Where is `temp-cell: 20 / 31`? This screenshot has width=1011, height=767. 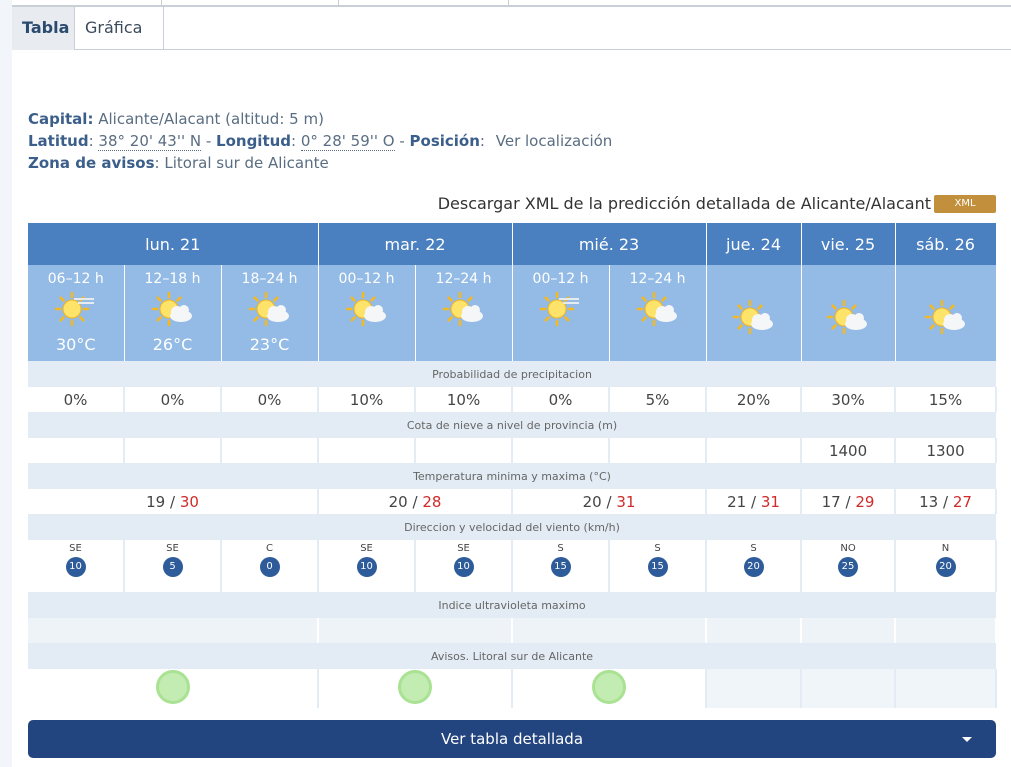
temp-cell: 20 / 31 is located at coordinates (610, 501).